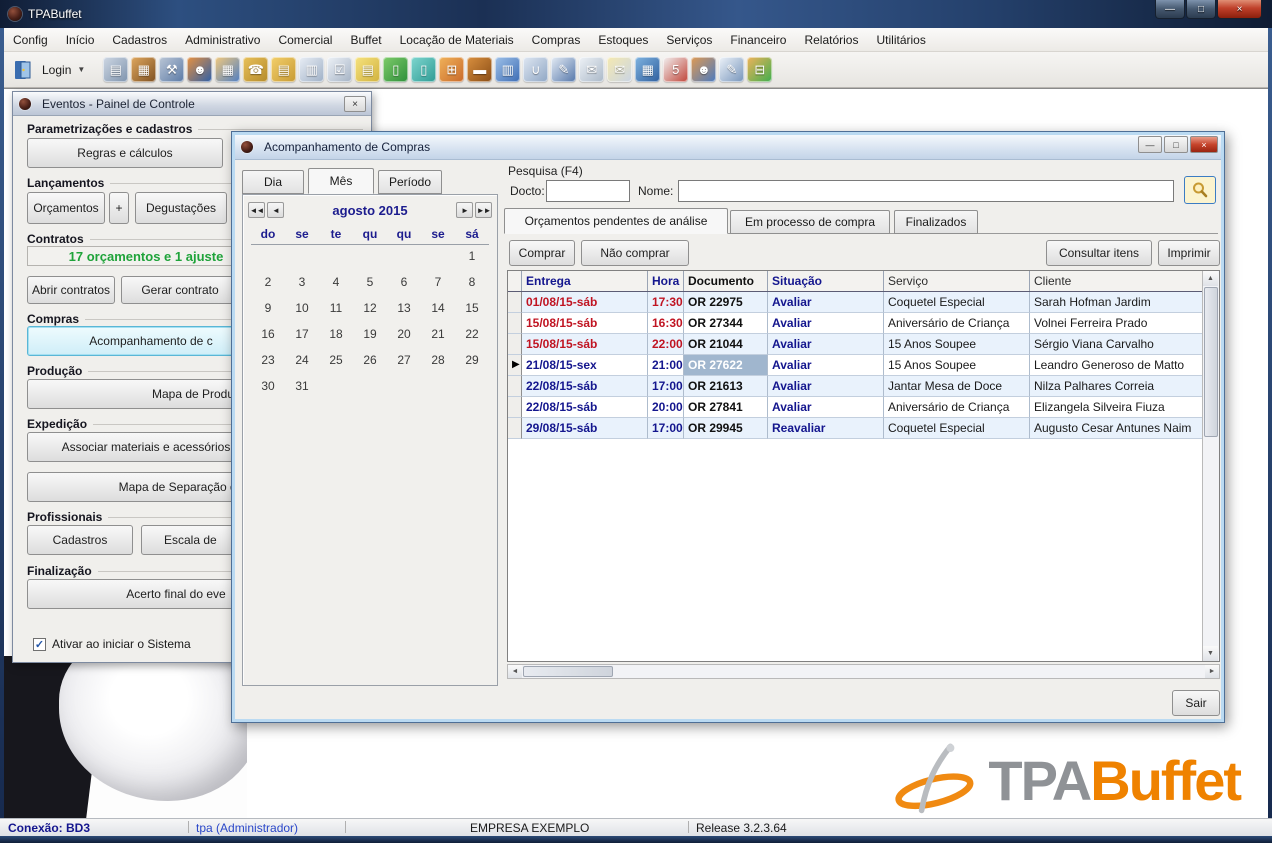  I want to click on vertical-scrollbar: ▲ ▼, so click(1210, 466).